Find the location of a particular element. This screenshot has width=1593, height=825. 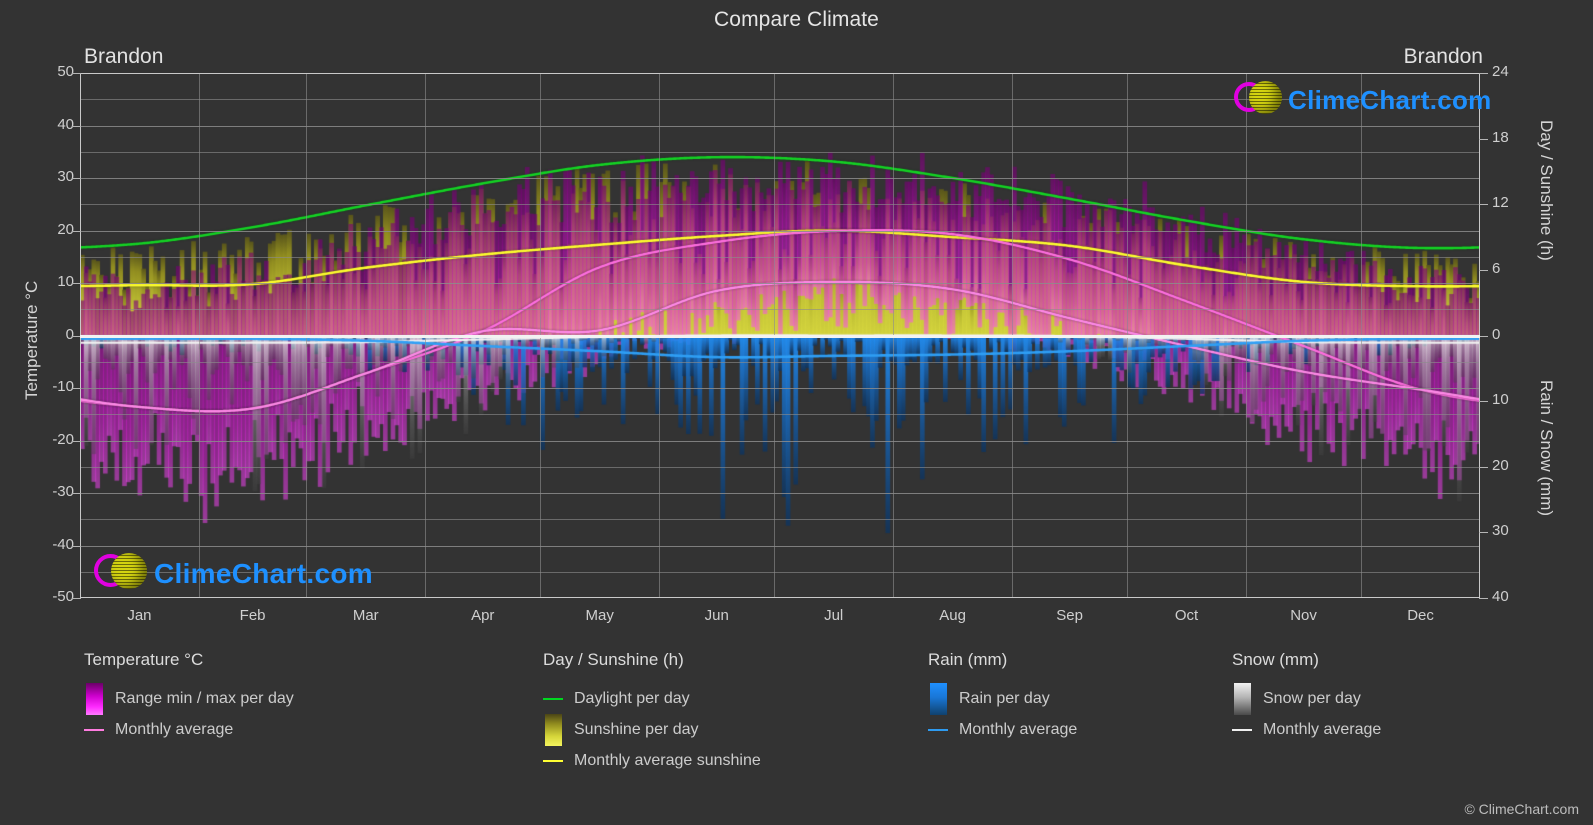

sunshine-gradient-icon is located at coordinates (553, 729).